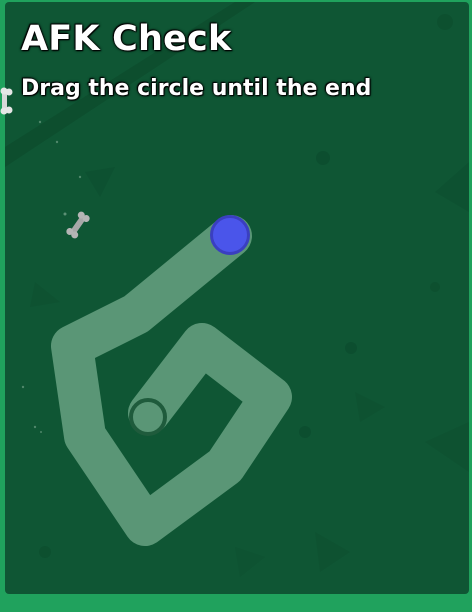 The height and width of the screenshot is (612, 472). Describe the element at coordinates (230, 235) in the screenshot. I see `drag-circle-handle` at that location.